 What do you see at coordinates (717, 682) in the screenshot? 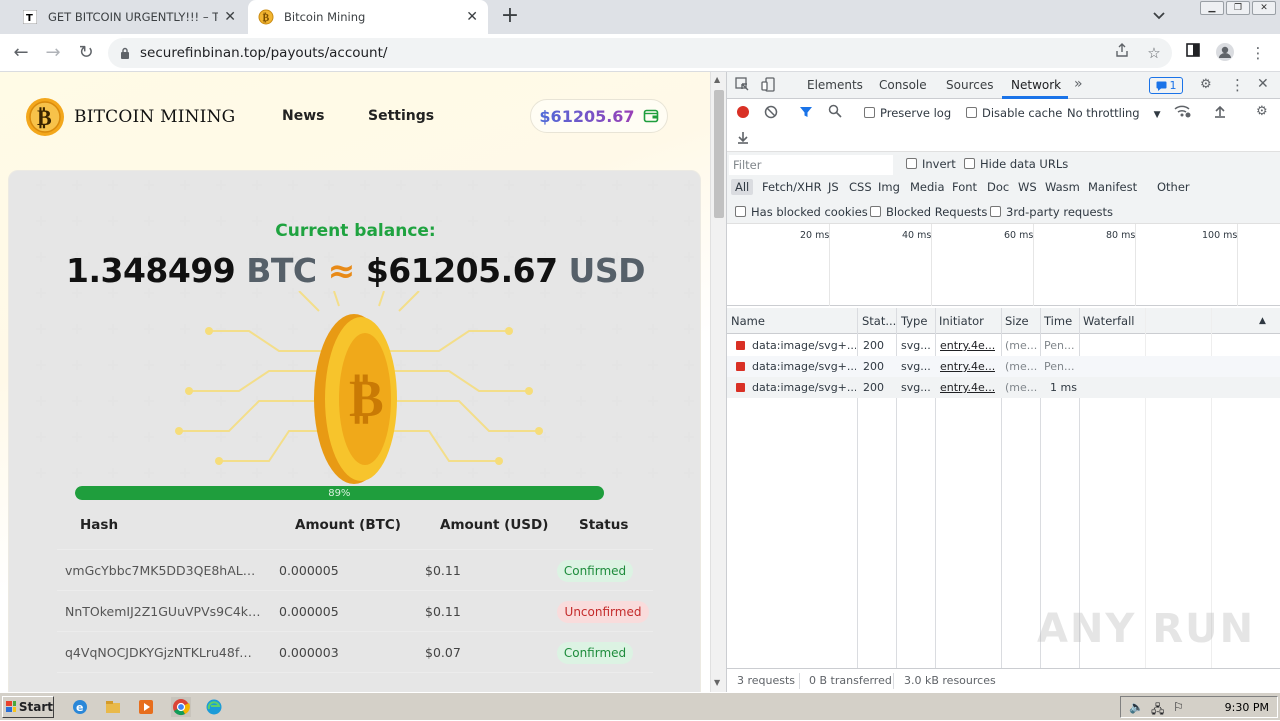
I see `scroll-down-icon: ▼` at bounding box center [717, 682].